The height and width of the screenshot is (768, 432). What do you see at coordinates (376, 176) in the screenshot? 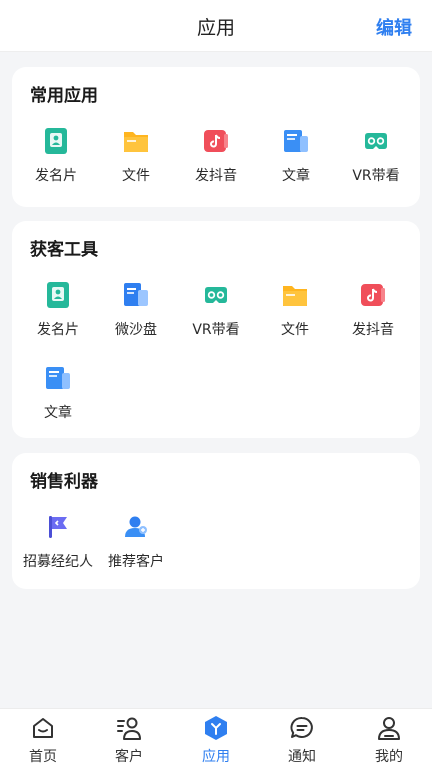
I see `app-tile-label: VR带看` at bounding box center [376, 176].